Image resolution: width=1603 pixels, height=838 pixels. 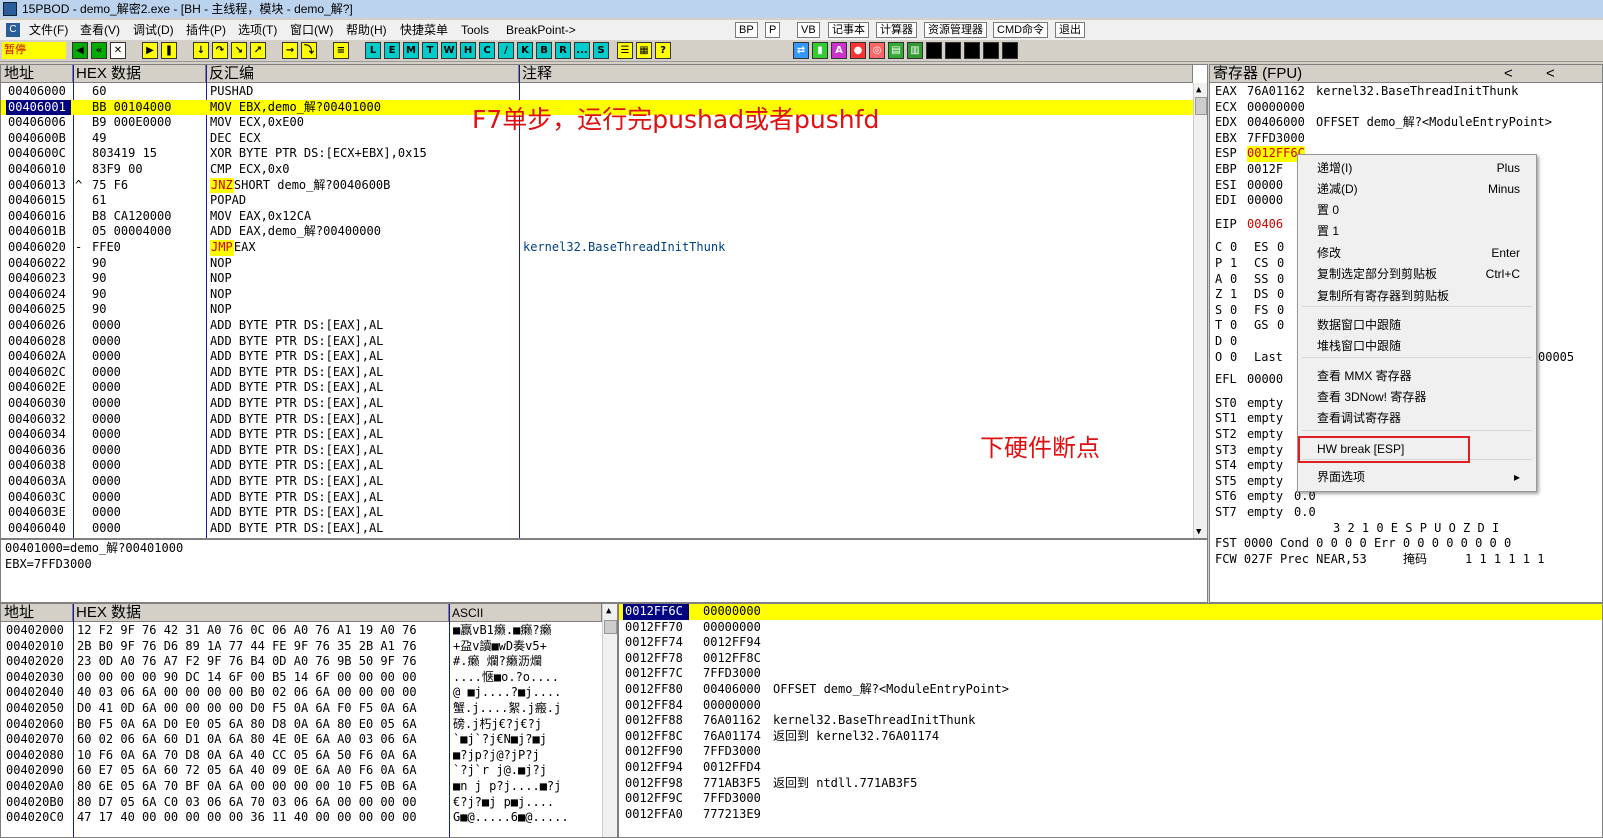 What do you see at coordinates (877, 50) in the screenshot?
I see `plugin-icon-4: ◎` at bounding box center [877, 50].